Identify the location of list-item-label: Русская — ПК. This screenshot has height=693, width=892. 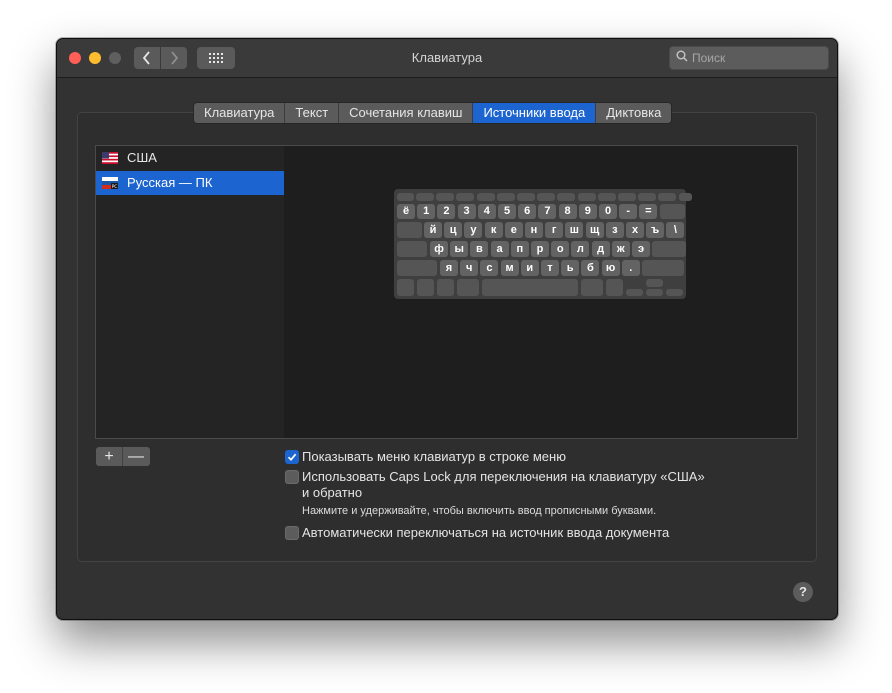
(170, 182).